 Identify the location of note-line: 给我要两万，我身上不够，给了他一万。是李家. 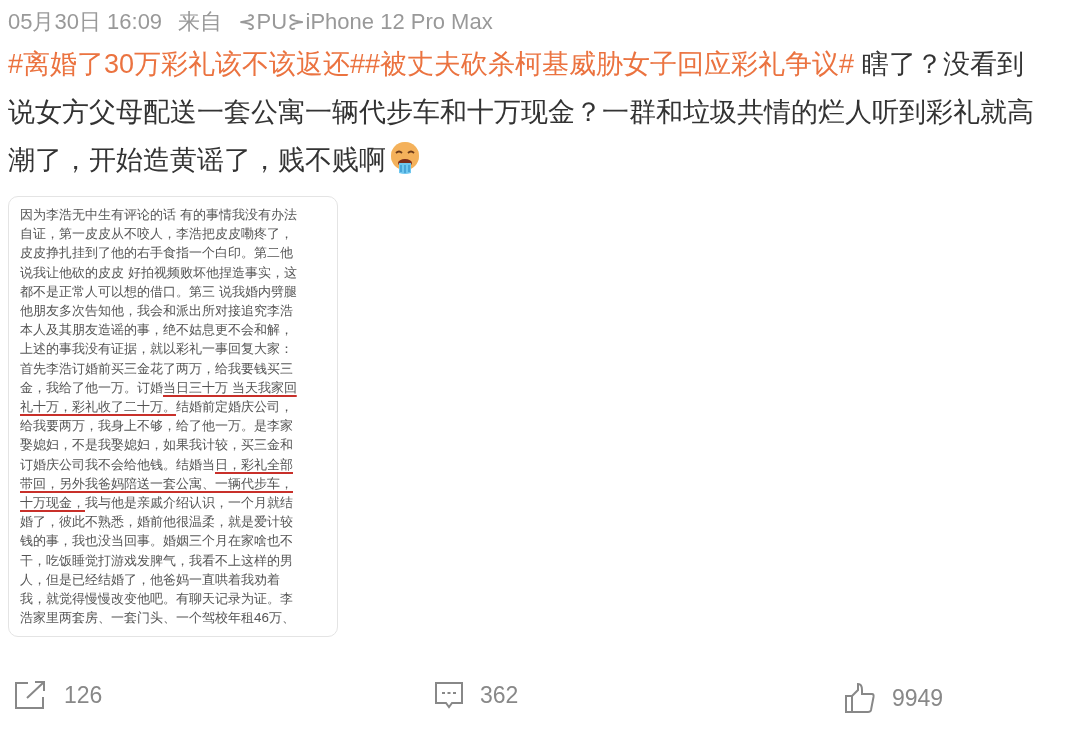
(157, 426).